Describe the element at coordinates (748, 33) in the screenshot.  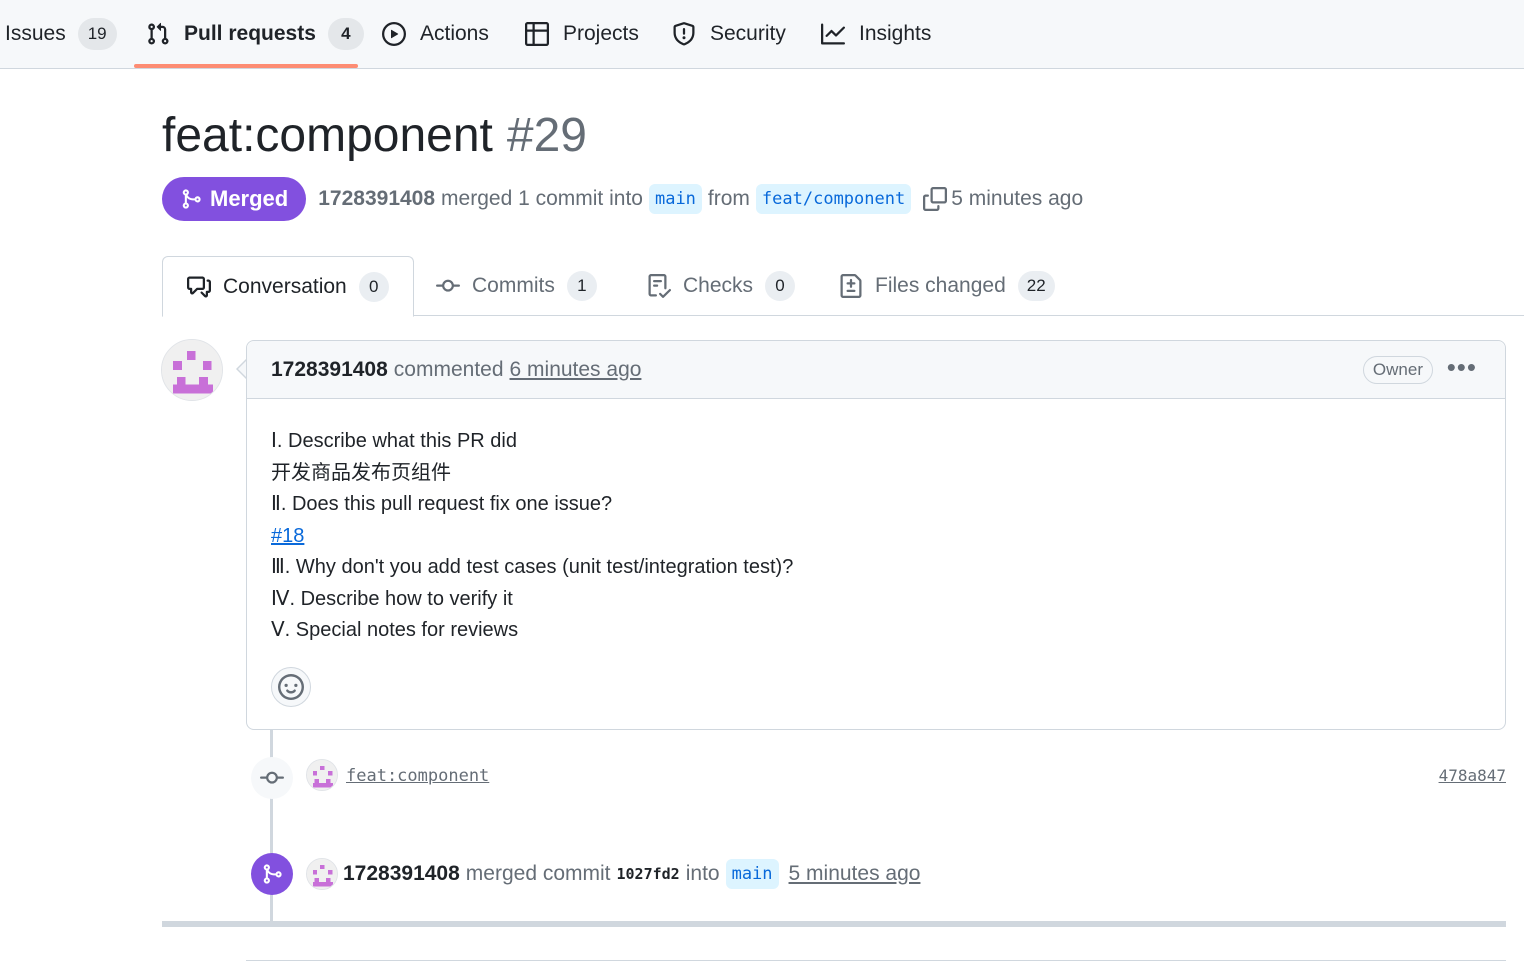
I see `nav-security-label: Security` at that location.